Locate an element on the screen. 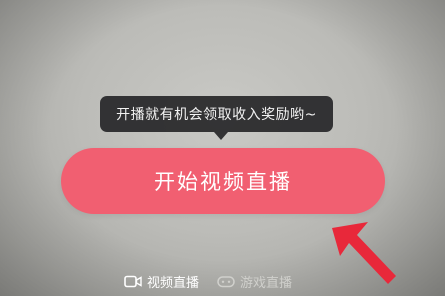  gamepad-icon is located at coordinates (226, 281).